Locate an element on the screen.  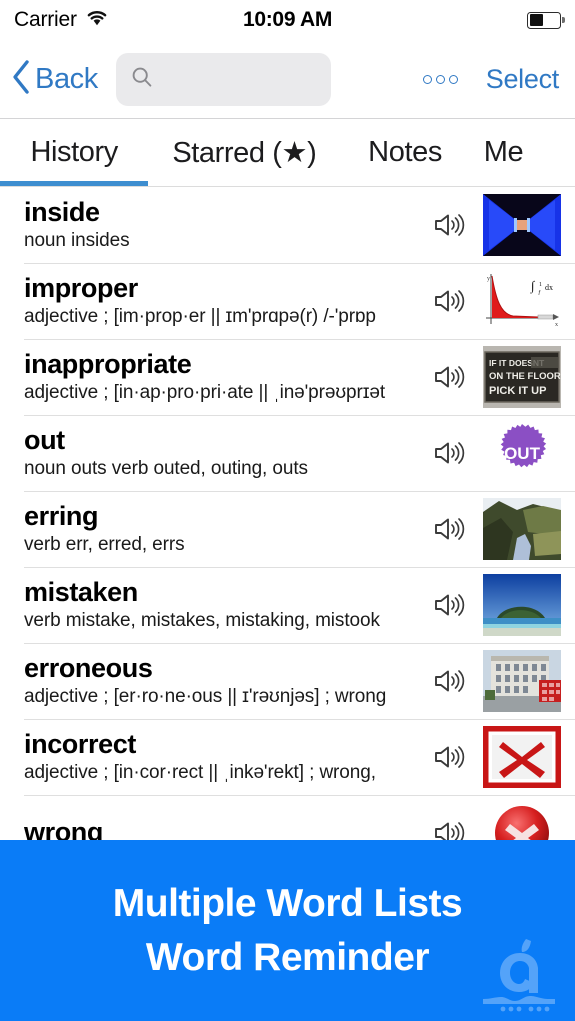
svg-text: OUT is located at coordinates (522, 453).